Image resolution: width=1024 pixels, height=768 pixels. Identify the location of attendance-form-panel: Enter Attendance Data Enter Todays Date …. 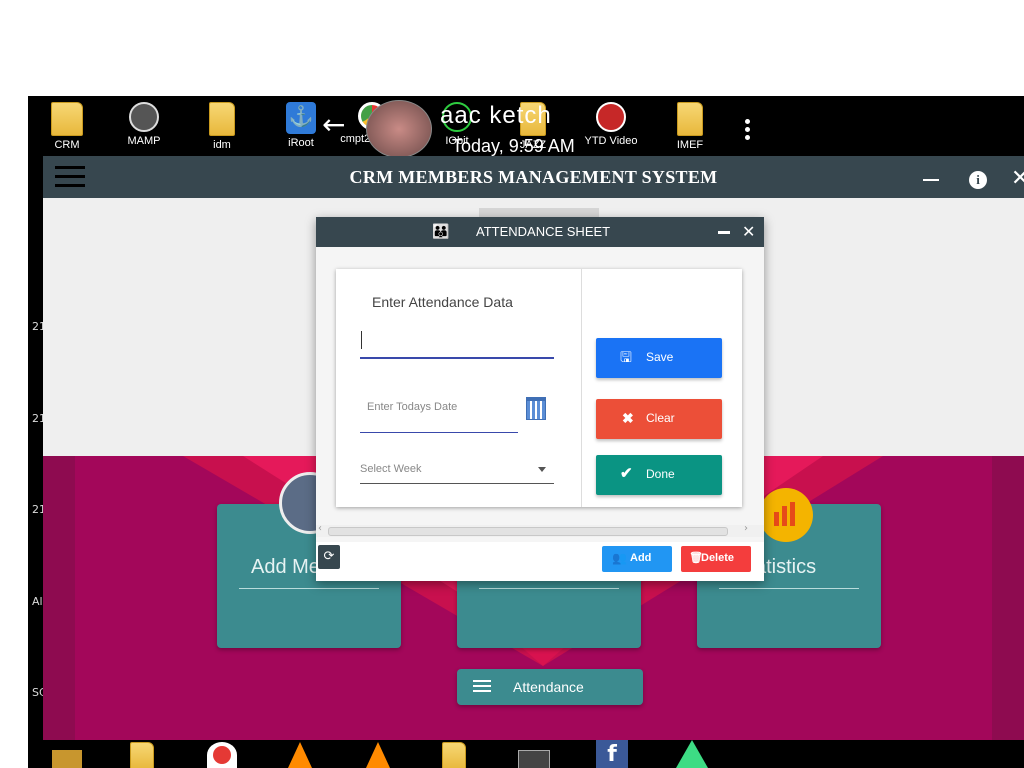
(539, 388).